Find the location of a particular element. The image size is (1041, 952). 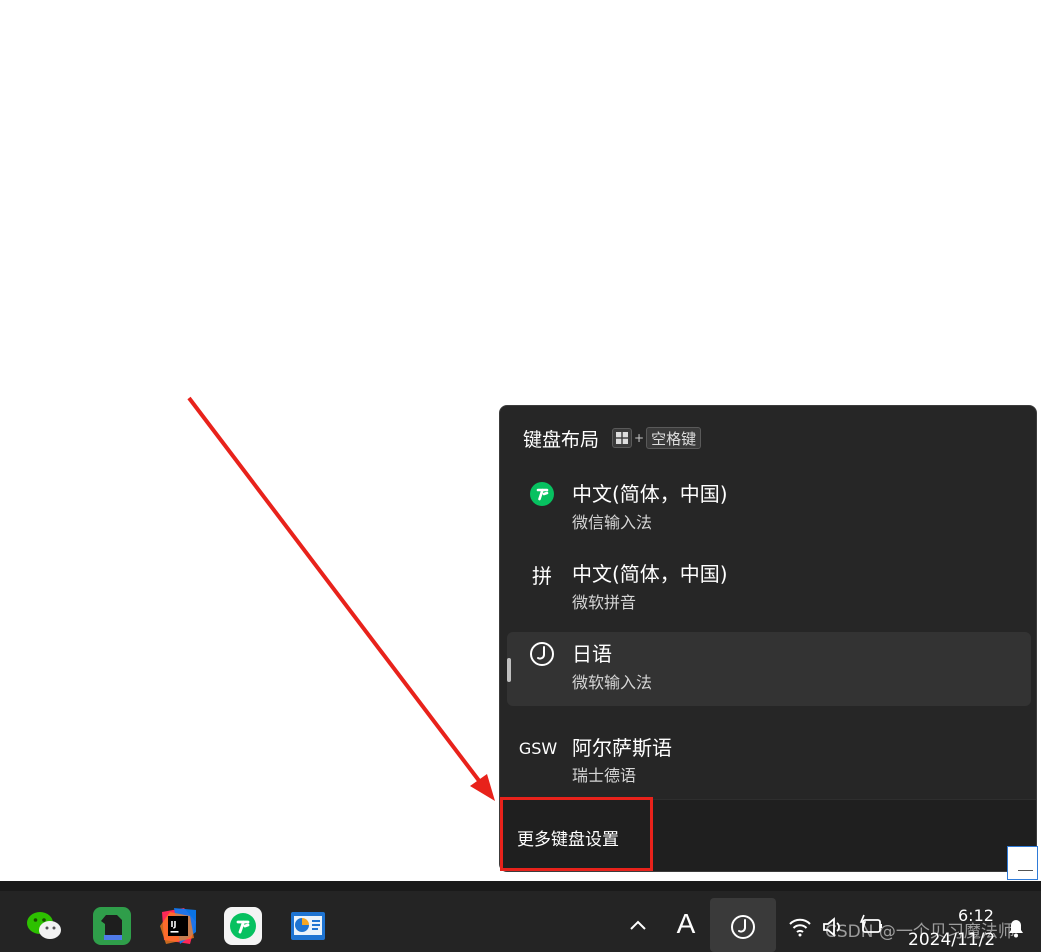

windows-key-icon is located at coordinates (622, 438).